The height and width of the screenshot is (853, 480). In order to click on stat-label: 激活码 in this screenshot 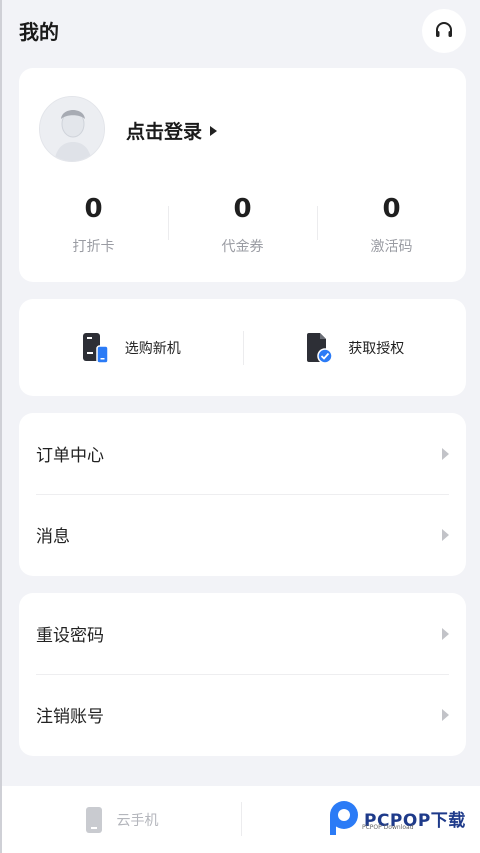, I will do `click(391, 247)`.